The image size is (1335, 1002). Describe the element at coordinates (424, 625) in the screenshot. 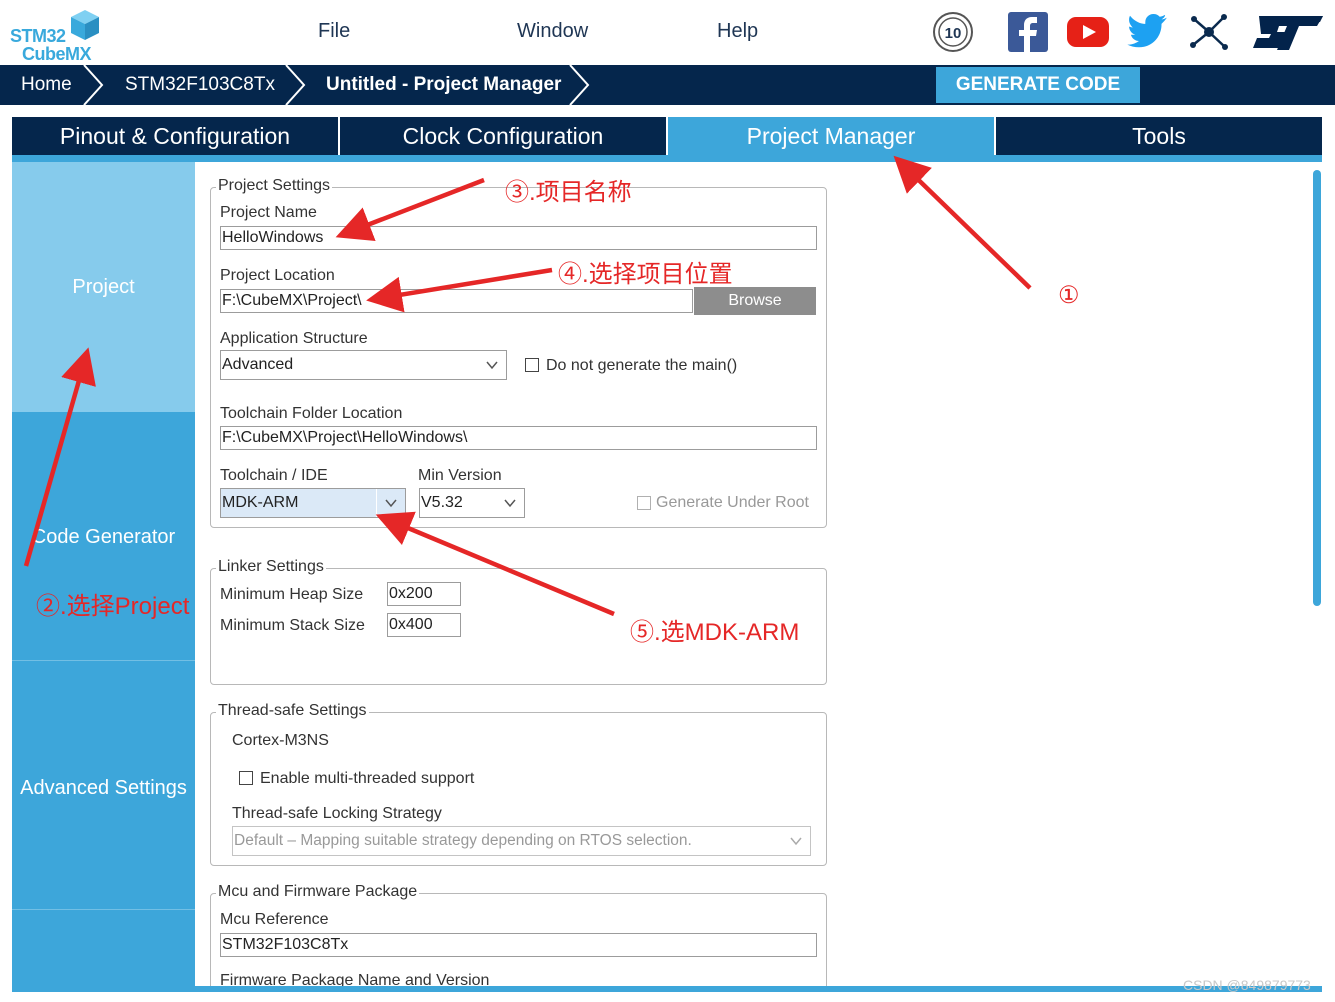

I see `stack-size-input` at that location.